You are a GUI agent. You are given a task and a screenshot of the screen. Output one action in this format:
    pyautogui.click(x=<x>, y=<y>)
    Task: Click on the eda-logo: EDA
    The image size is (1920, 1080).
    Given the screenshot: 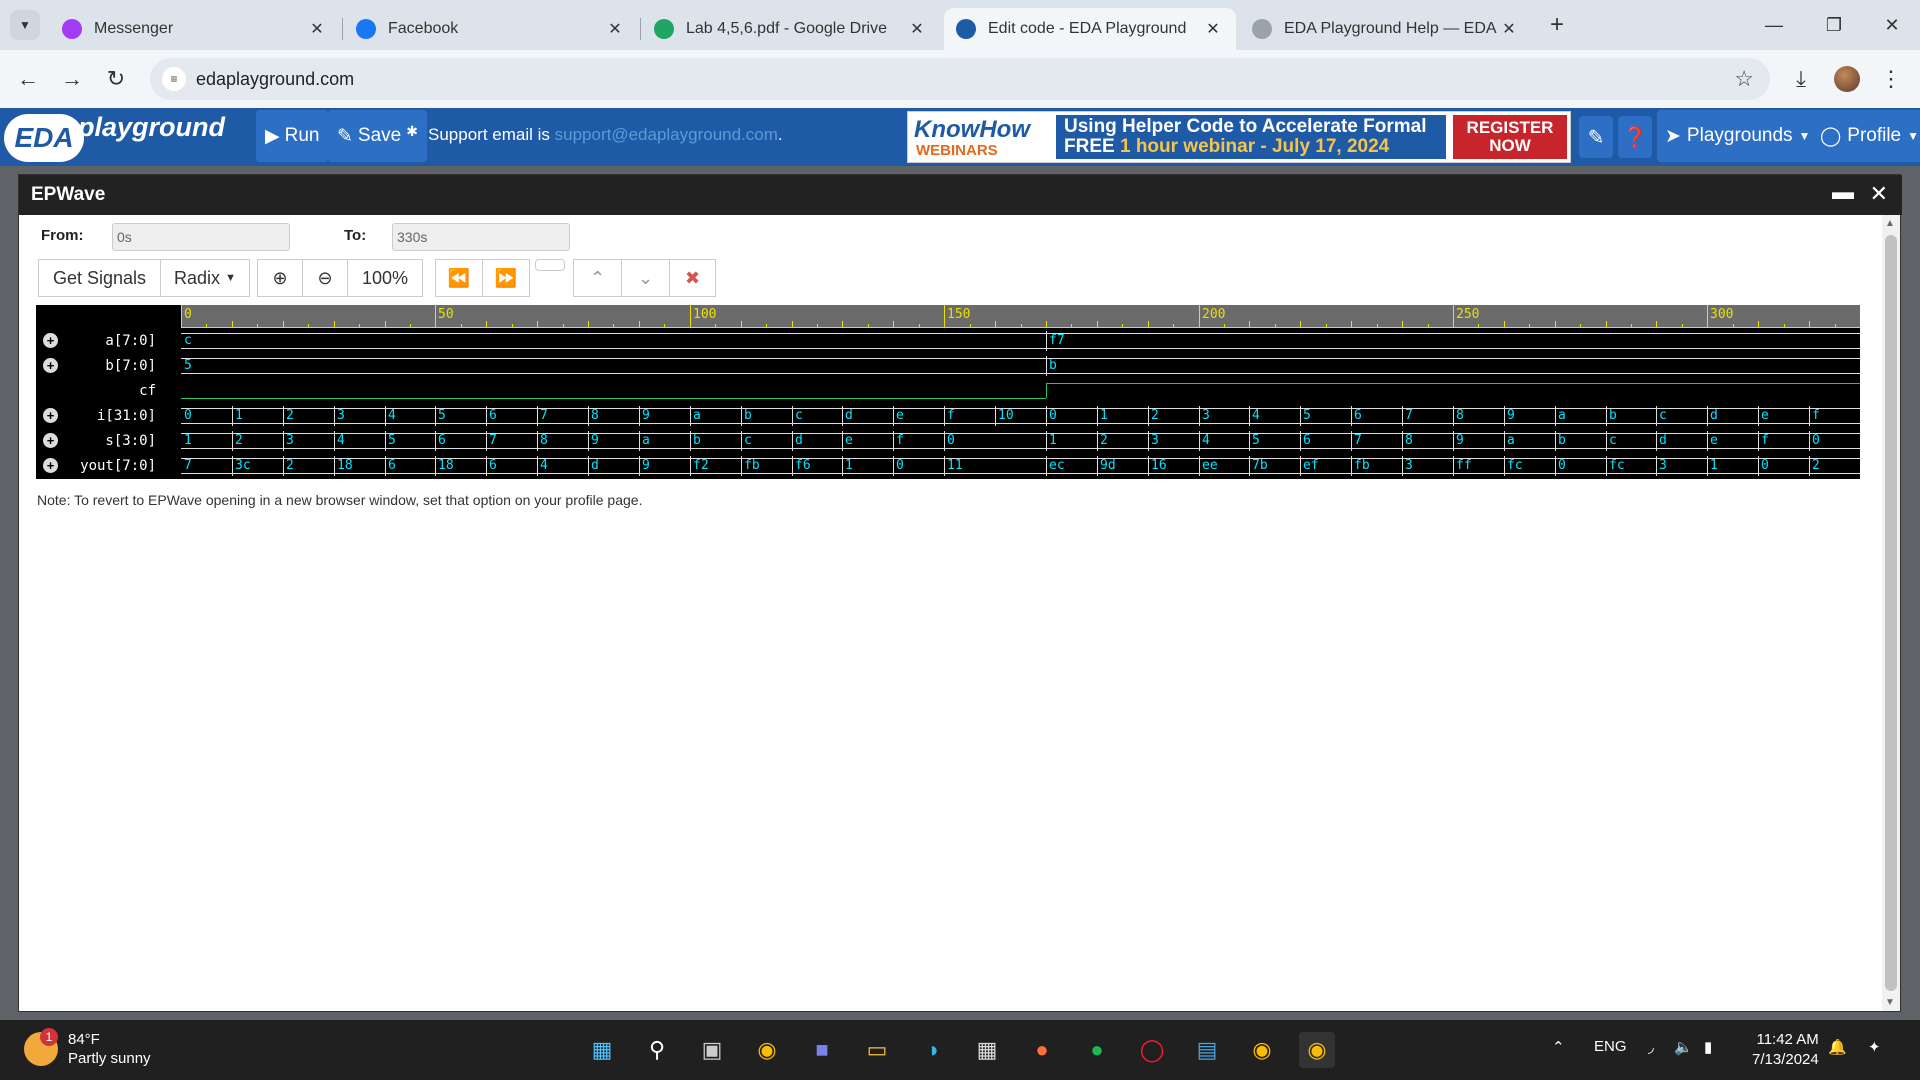 What is the action you would take?
    pyautogui.click(x=44, y=138)
    